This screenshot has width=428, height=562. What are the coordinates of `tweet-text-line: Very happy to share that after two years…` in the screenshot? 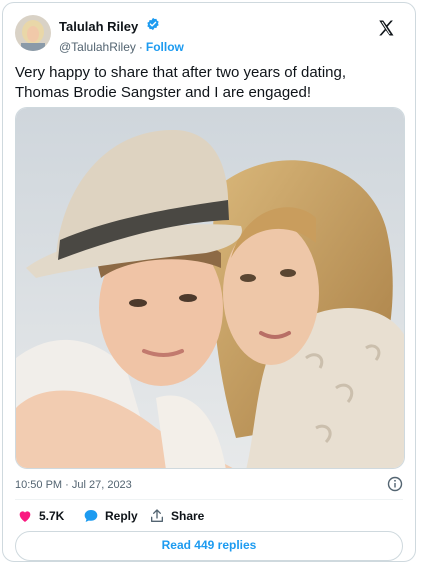 It's located at (181, 72).